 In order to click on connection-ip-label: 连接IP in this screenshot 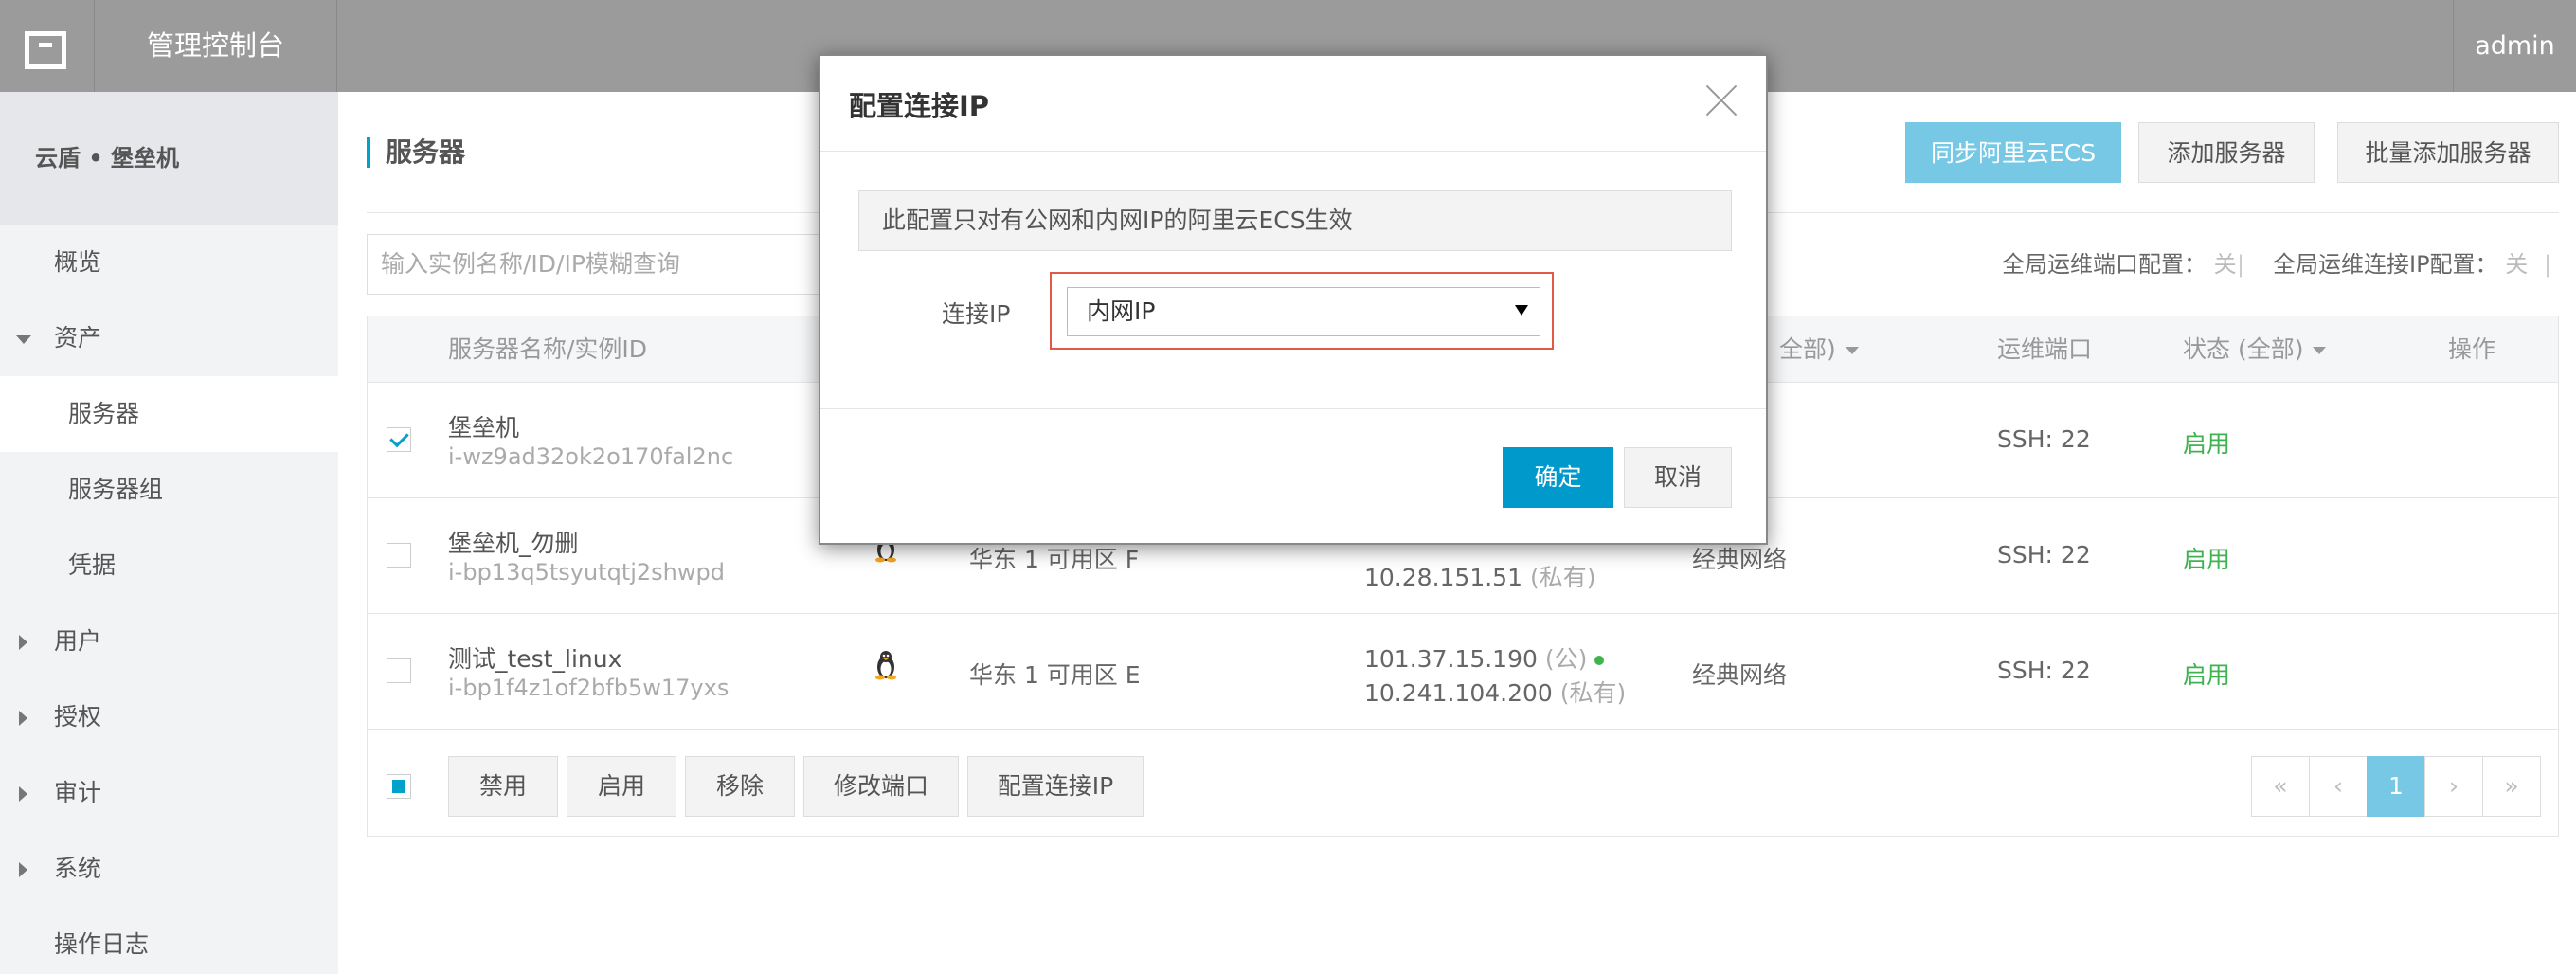, I will do `click(976, 314)`.